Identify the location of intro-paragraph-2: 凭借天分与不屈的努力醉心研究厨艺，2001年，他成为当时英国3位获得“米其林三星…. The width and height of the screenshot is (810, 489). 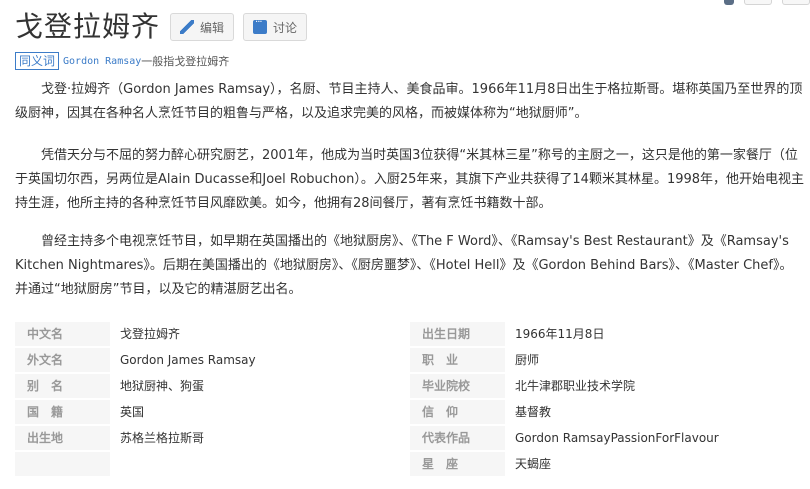
(410, 179).